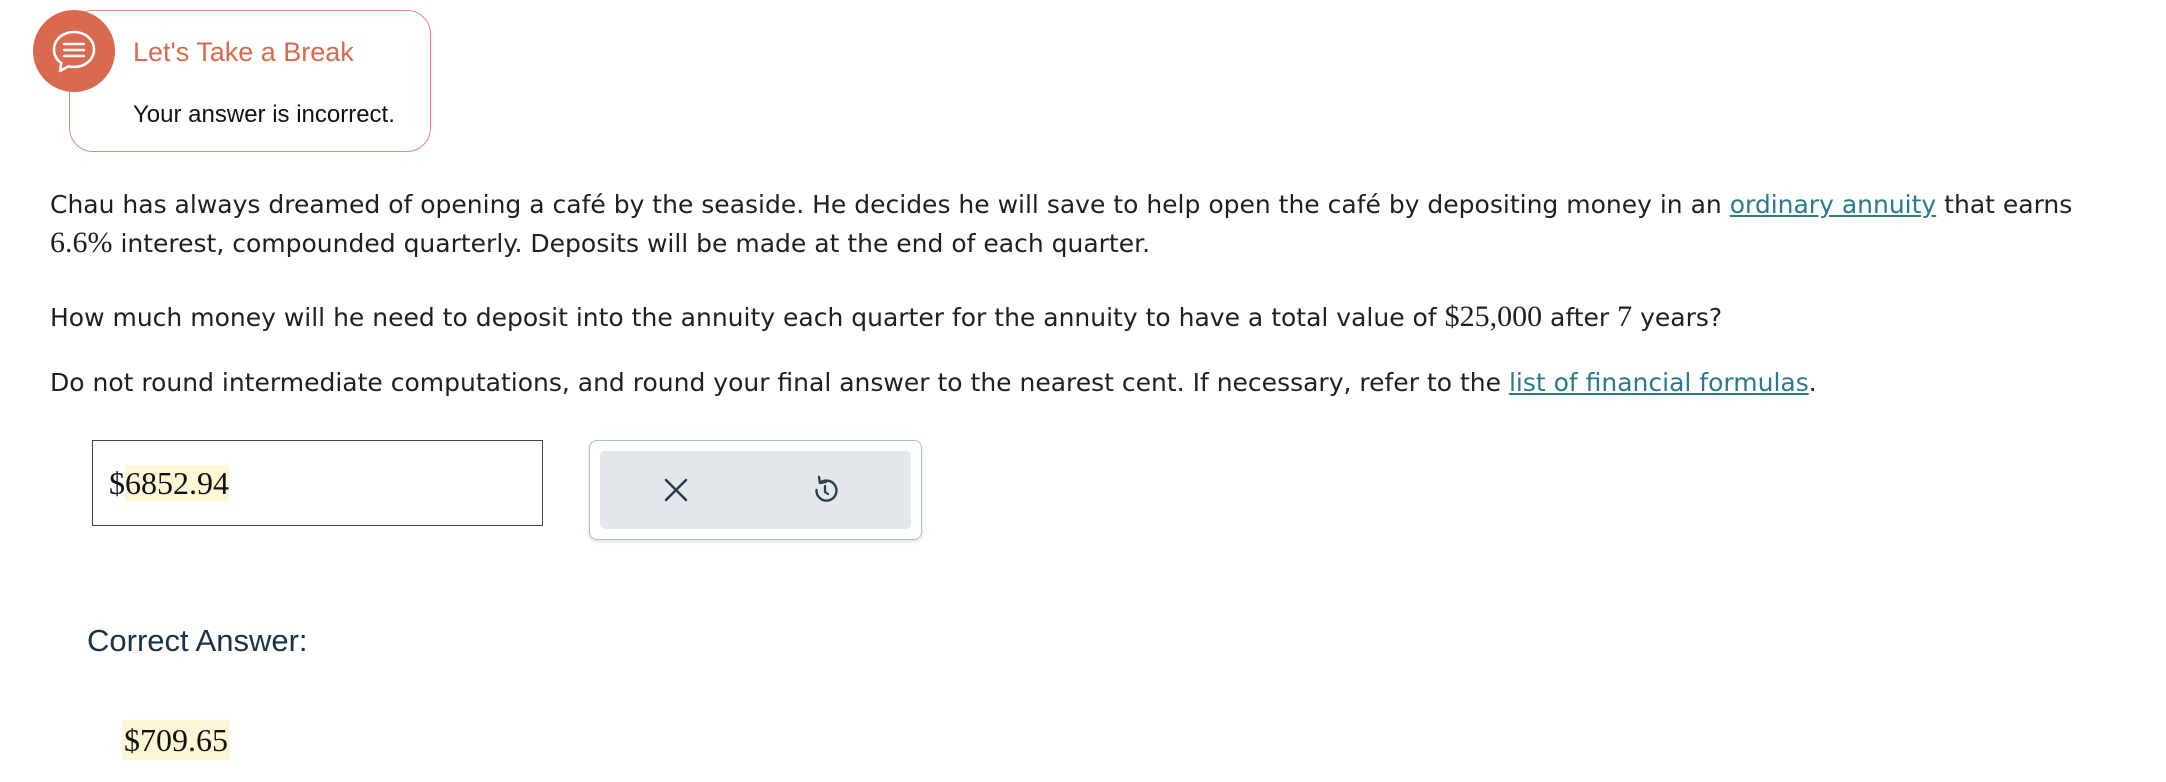 The width and height of the screenshot is (2166, 782). What do you see at coordinates (2004, 204) in the screenshot?
I see `problem-text: that earns` at bounding box center [2004, 204].